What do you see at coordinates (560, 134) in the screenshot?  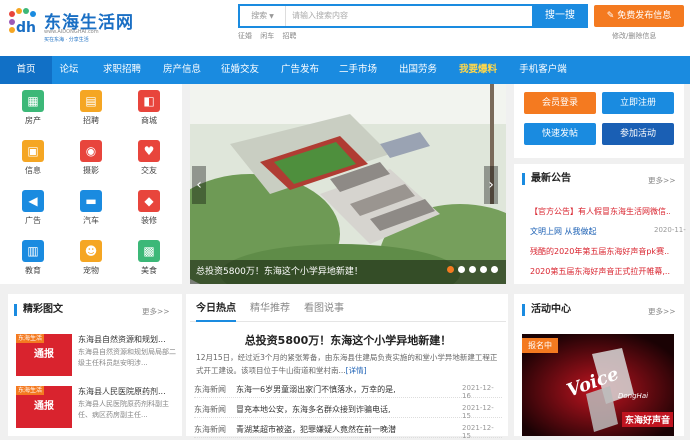 I see `quick-post-button: 快速发帖` at bounding box center [560, 134].